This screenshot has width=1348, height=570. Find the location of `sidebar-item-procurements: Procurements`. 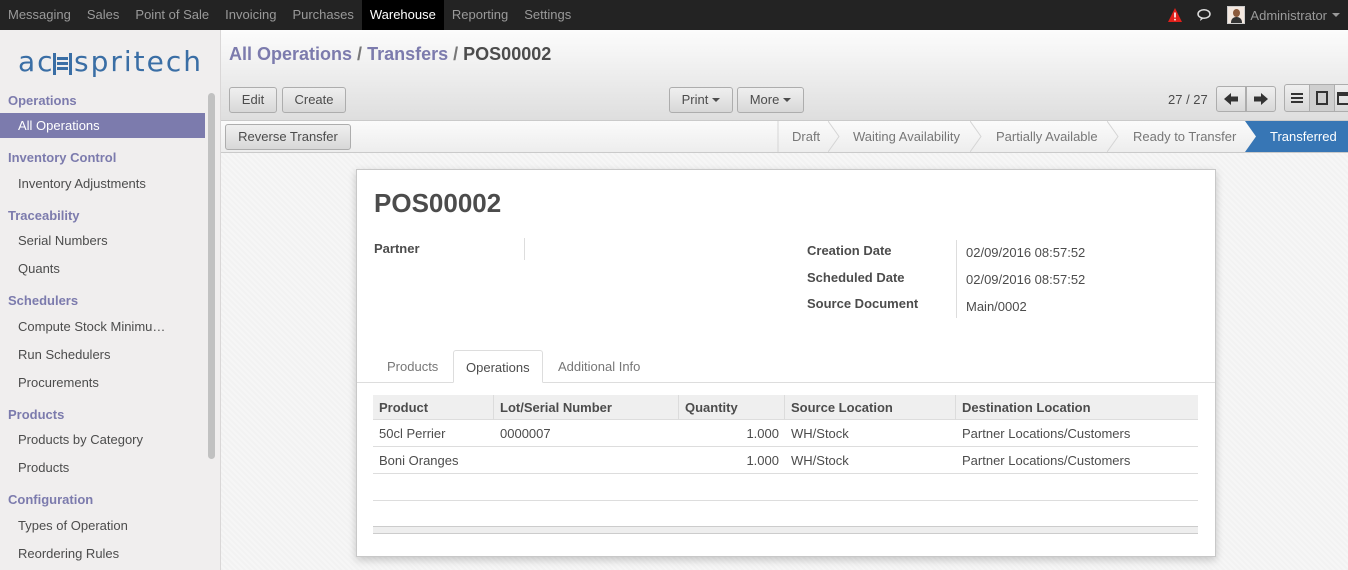

sidebar-item-procurements: Procurements is located at coordinates (102, 382).